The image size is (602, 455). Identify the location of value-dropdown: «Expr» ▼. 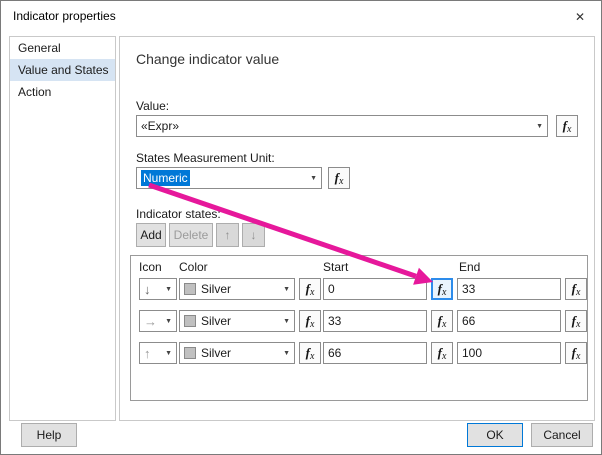
(342, 126).